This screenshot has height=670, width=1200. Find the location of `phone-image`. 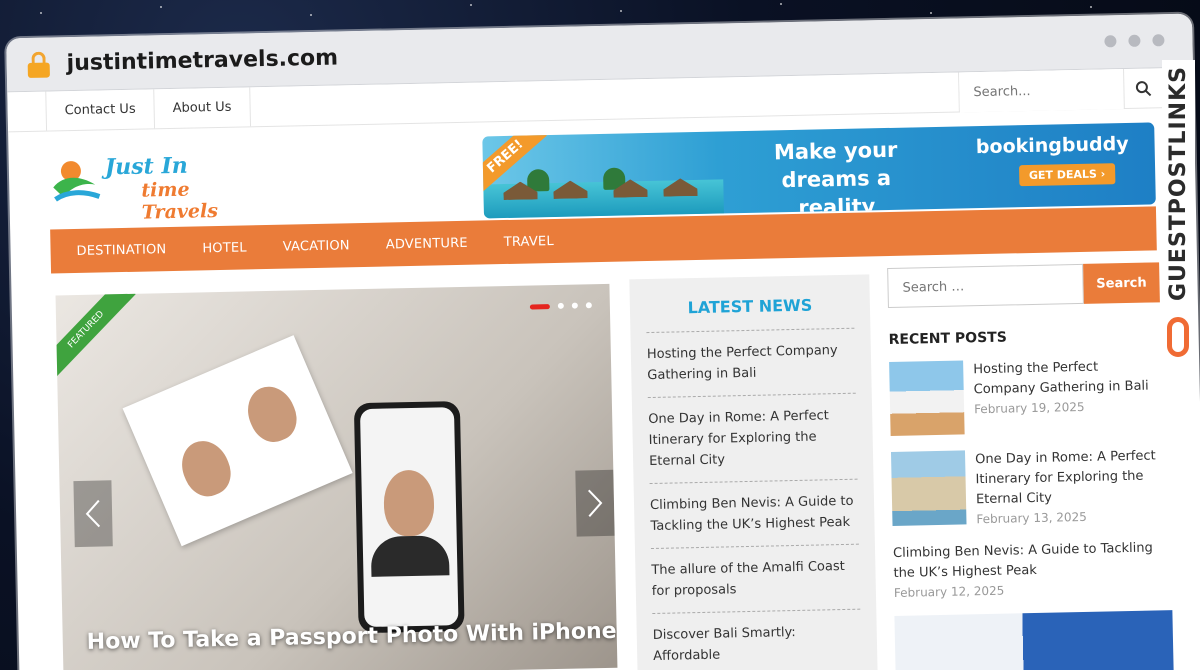

phone-image is located at coordinates (409, 517).